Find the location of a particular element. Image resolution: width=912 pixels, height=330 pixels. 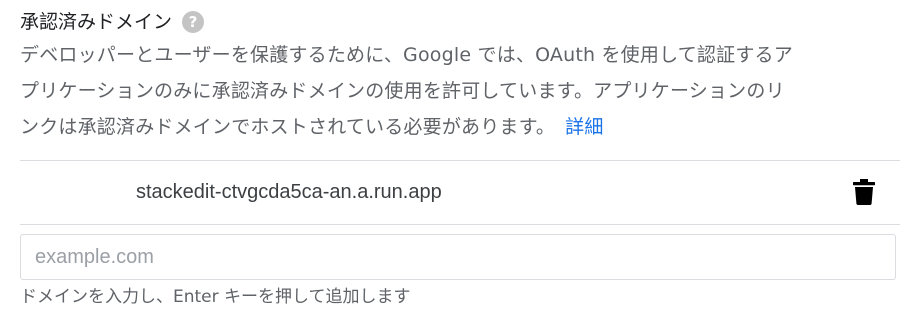

help-icon: ? is located at coordinates (193, 22).